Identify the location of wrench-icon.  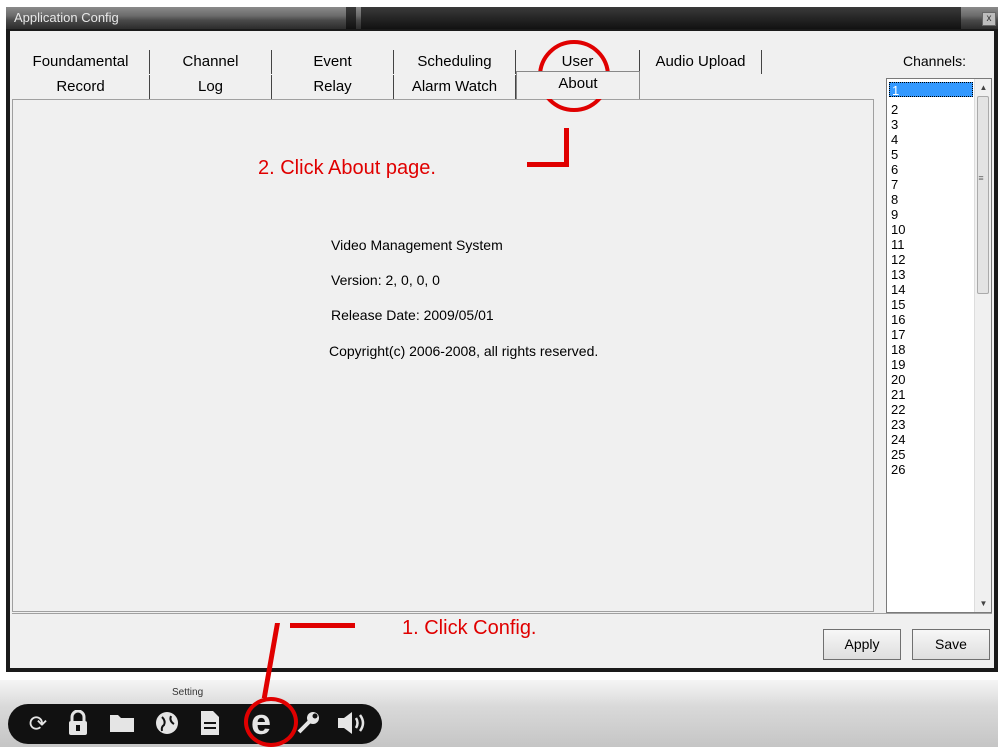
(308, 724).